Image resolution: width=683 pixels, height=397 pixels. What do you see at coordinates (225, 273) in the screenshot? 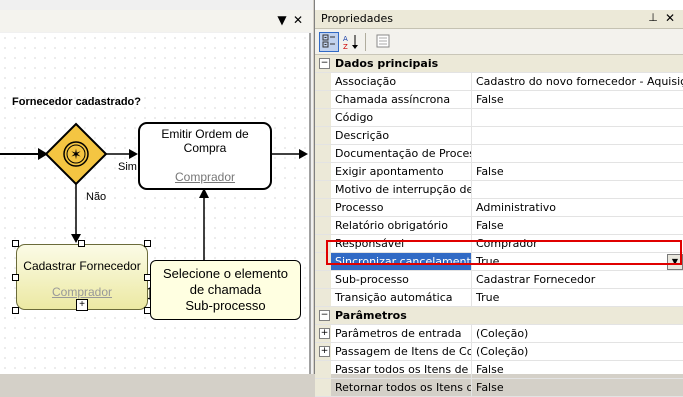
I see `callout-line: Selecione o elemento` at bounding box center [225, 273].